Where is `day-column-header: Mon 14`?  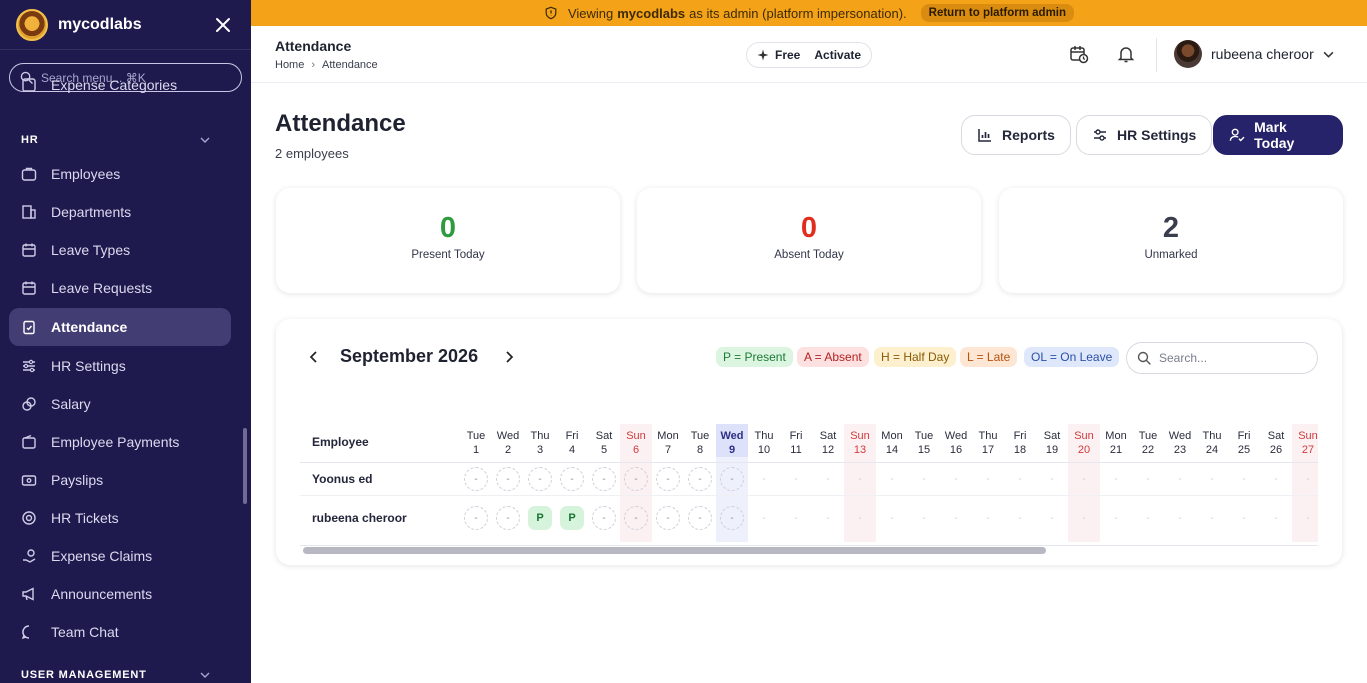 day-column-header: Mon 14 is located at coordinates (892, 443).